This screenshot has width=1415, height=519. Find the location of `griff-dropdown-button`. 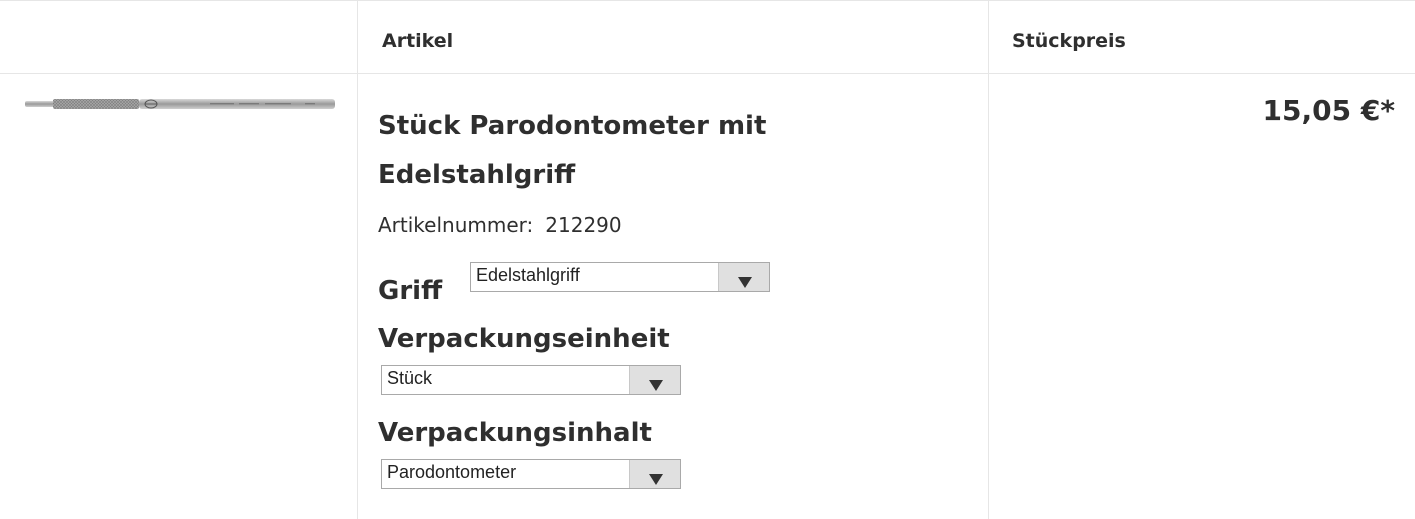

griff-dropdown-button is located at coordinates (743, 277).